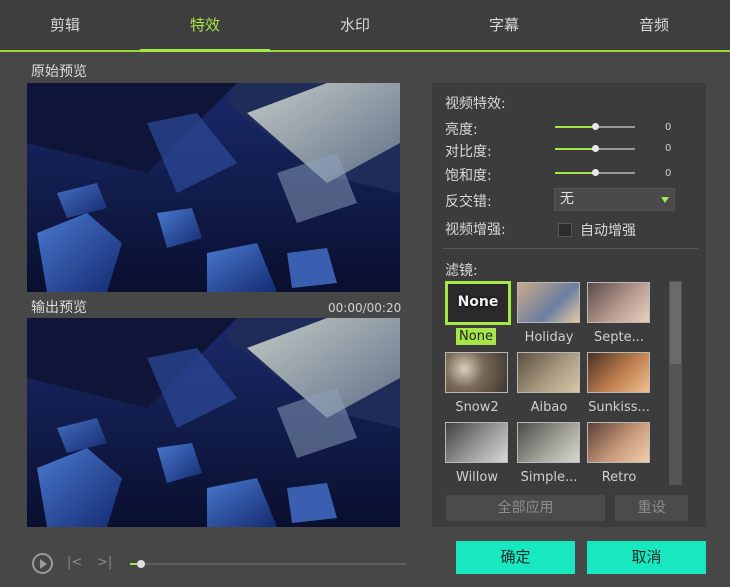 The width and height of the screenshot is (730, 587). I want to click on filter-aibao: Aibao, so click(549, 383).